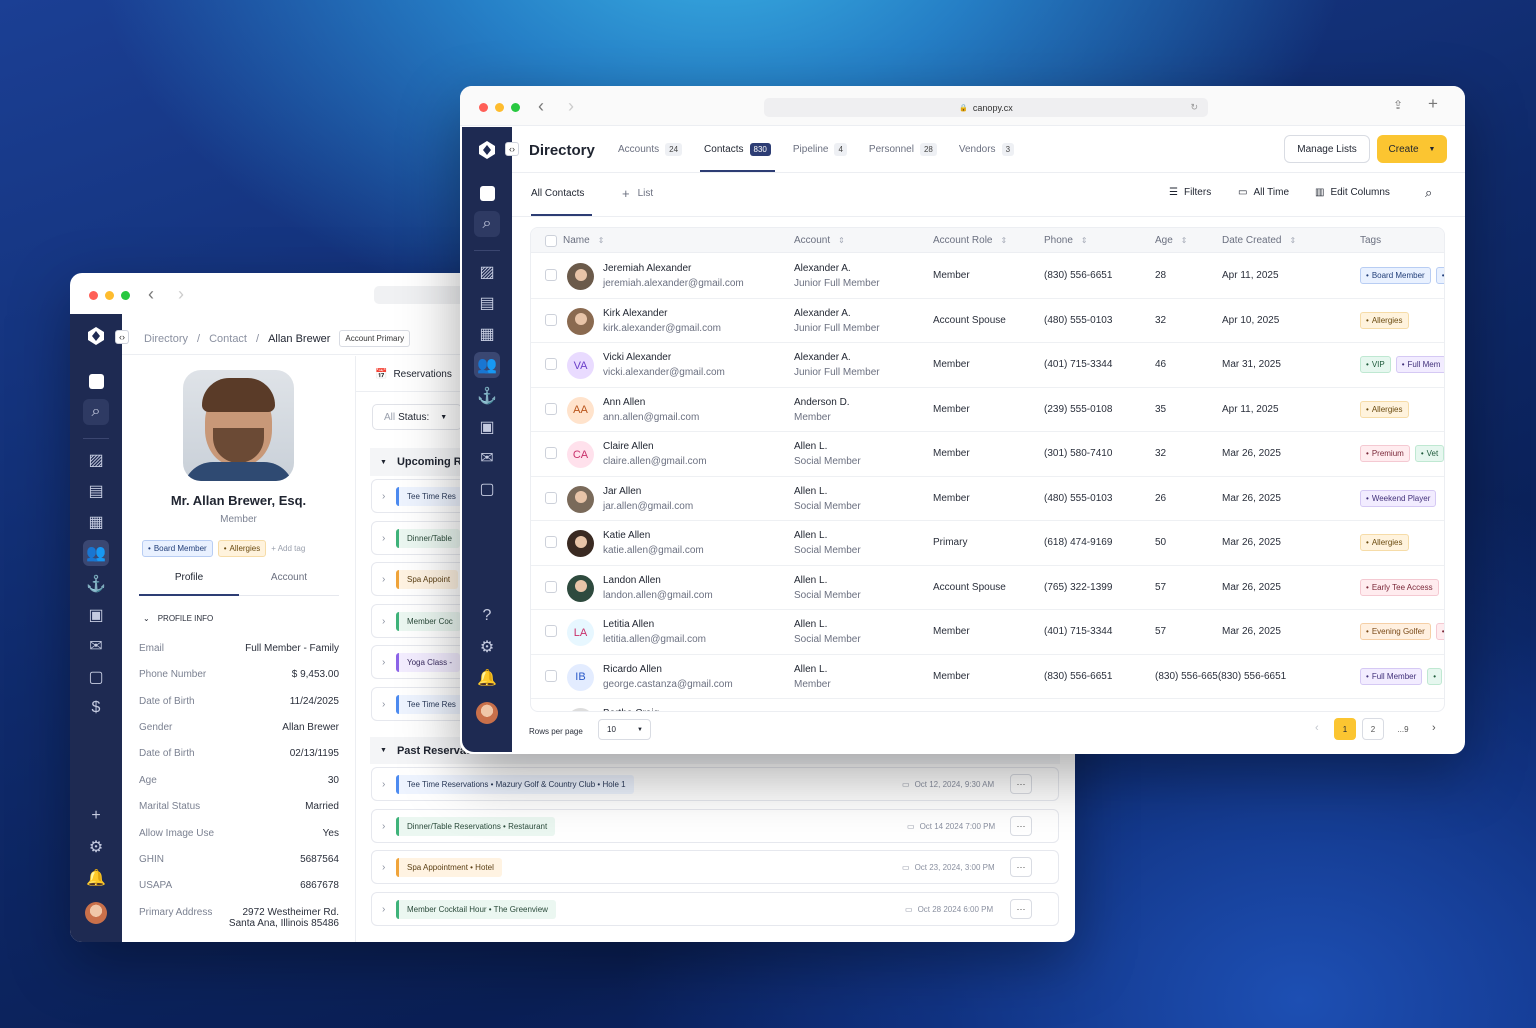 This screenshot has width=1536, height=1028. Describe the element at coordinates (1375, 364) in the screenshot. I see `tag: • VIP` at that location.